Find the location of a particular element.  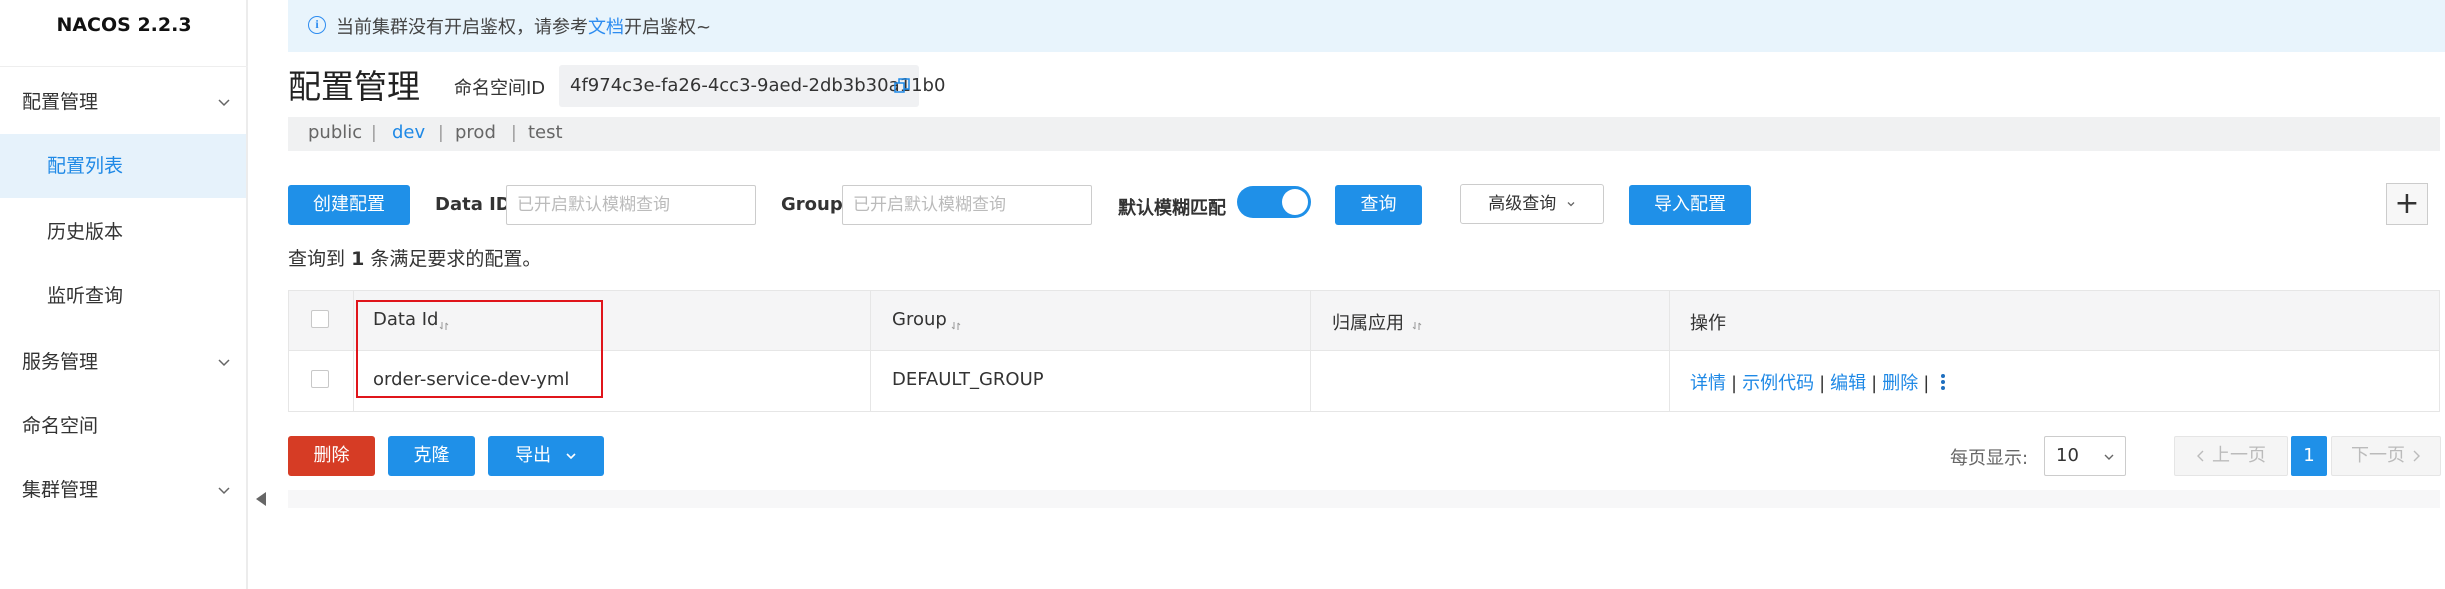

column-header-app: 归属应用 is located at coordinates (1368, 322).